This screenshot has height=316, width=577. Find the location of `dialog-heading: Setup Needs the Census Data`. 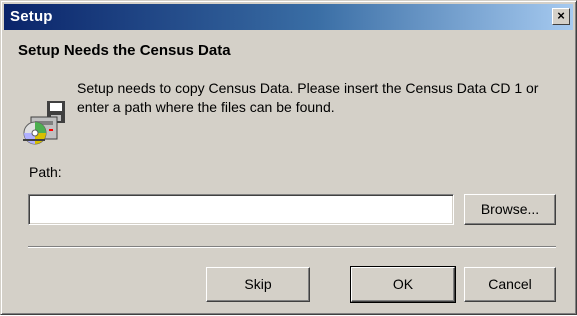

dialog-heading: Setup Needs the Census Data is located at coordinates (124, 50).